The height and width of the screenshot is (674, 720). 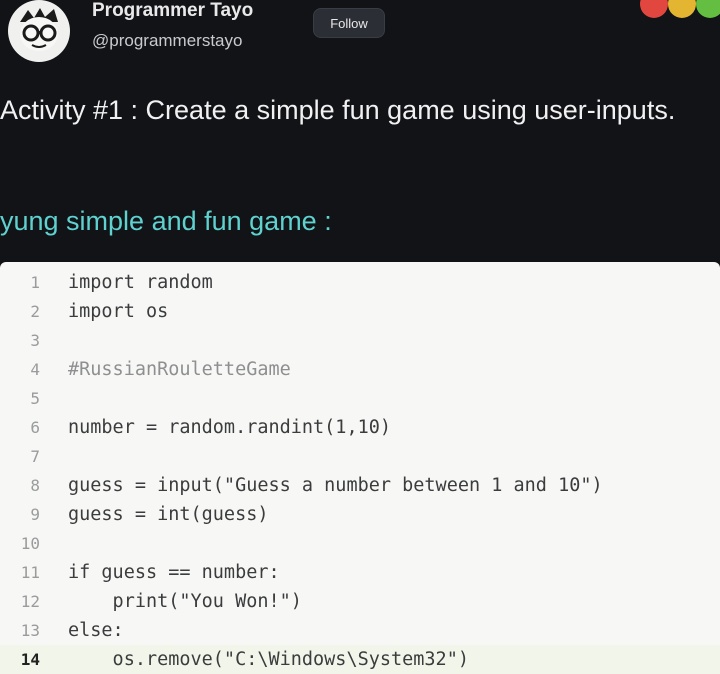 What do you see at coordinates (168, 514) in the screenshot?
I see `code-text: guess = int(guess)` at bounding box center [168, 514].